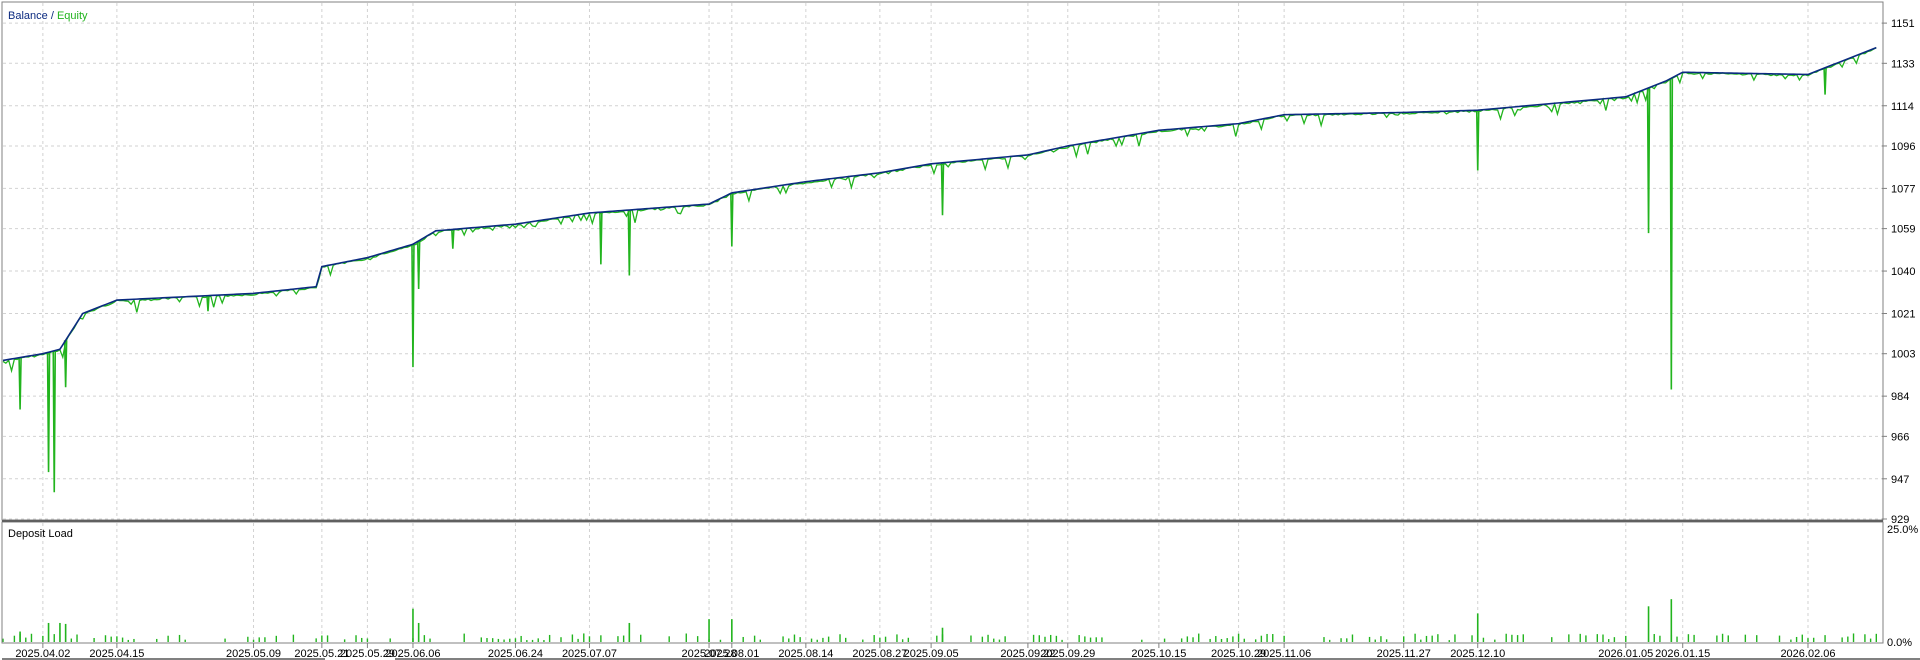 This screenshot has width=1920, height=660. What do you see at coordinates (42, 654) in the screenshot?
I see `x-tick-label: 2025.04.02` at bounding box center [42, 654].